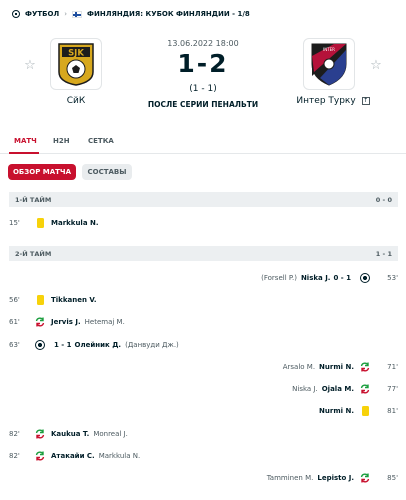 The width and height of the screenshot is (406, 500). What do you see at coordinates (14, 223) in the screenshot?
I see `incident-minute: 15'` at bounding box center [14, 223].